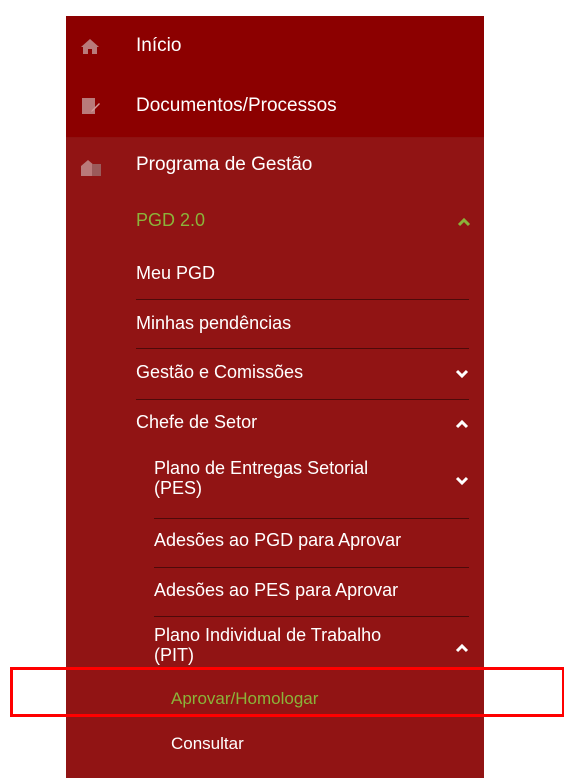  What do you see at coordinates (236, 105) in the screenshot?
I see `menu-label-documentos-processos: Documentos/Processos` at bounding box center [236, 105].